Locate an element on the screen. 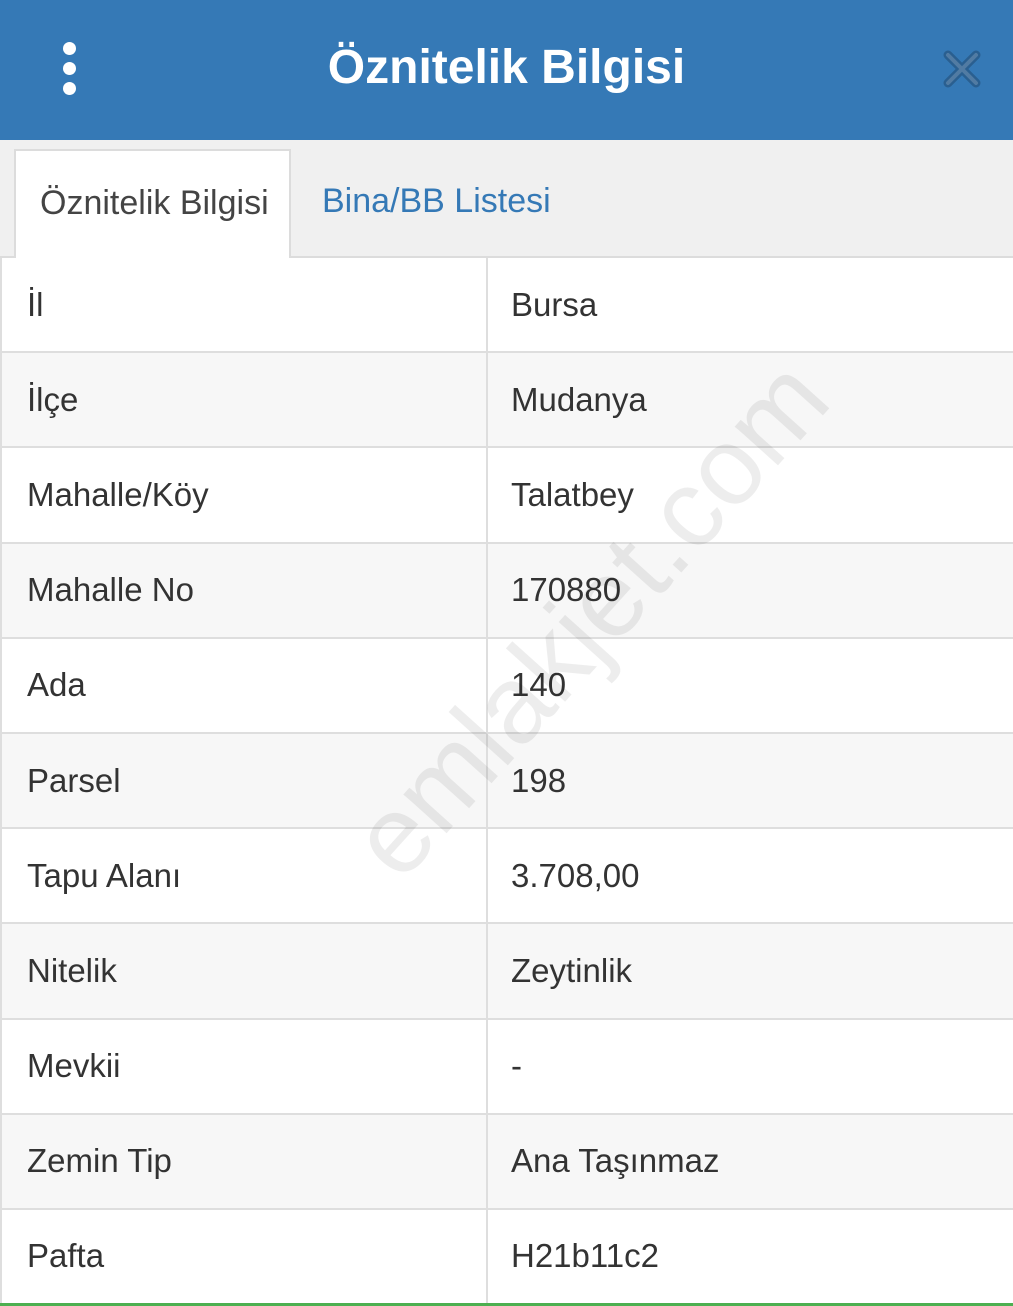 The width and height of the screenshot is (1013, 1306). row-value: 198 is located at coordinates (539, 780).